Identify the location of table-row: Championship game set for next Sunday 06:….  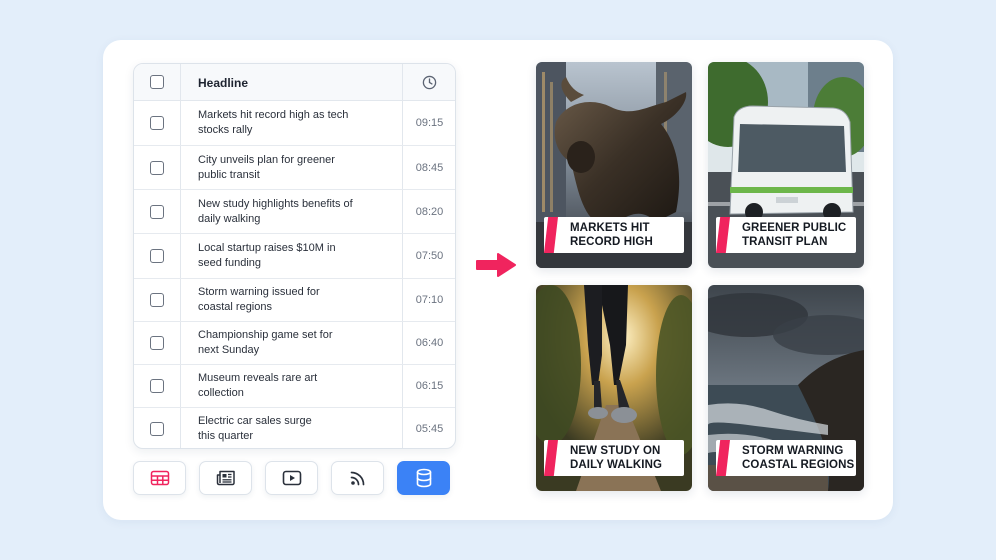
(294, 343).